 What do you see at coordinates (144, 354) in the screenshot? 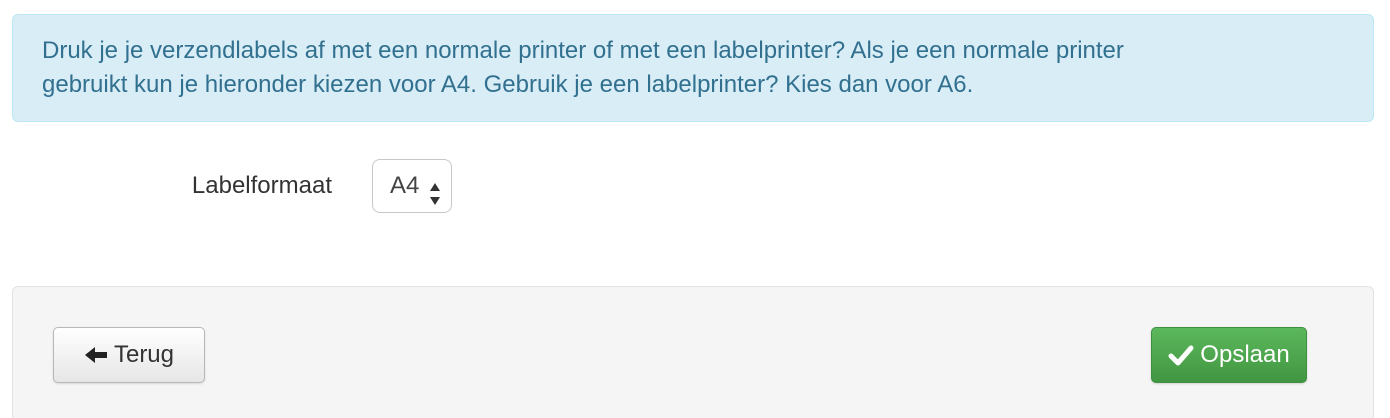
I see `back-button-label: Terug` at bounding box center [144, 354].